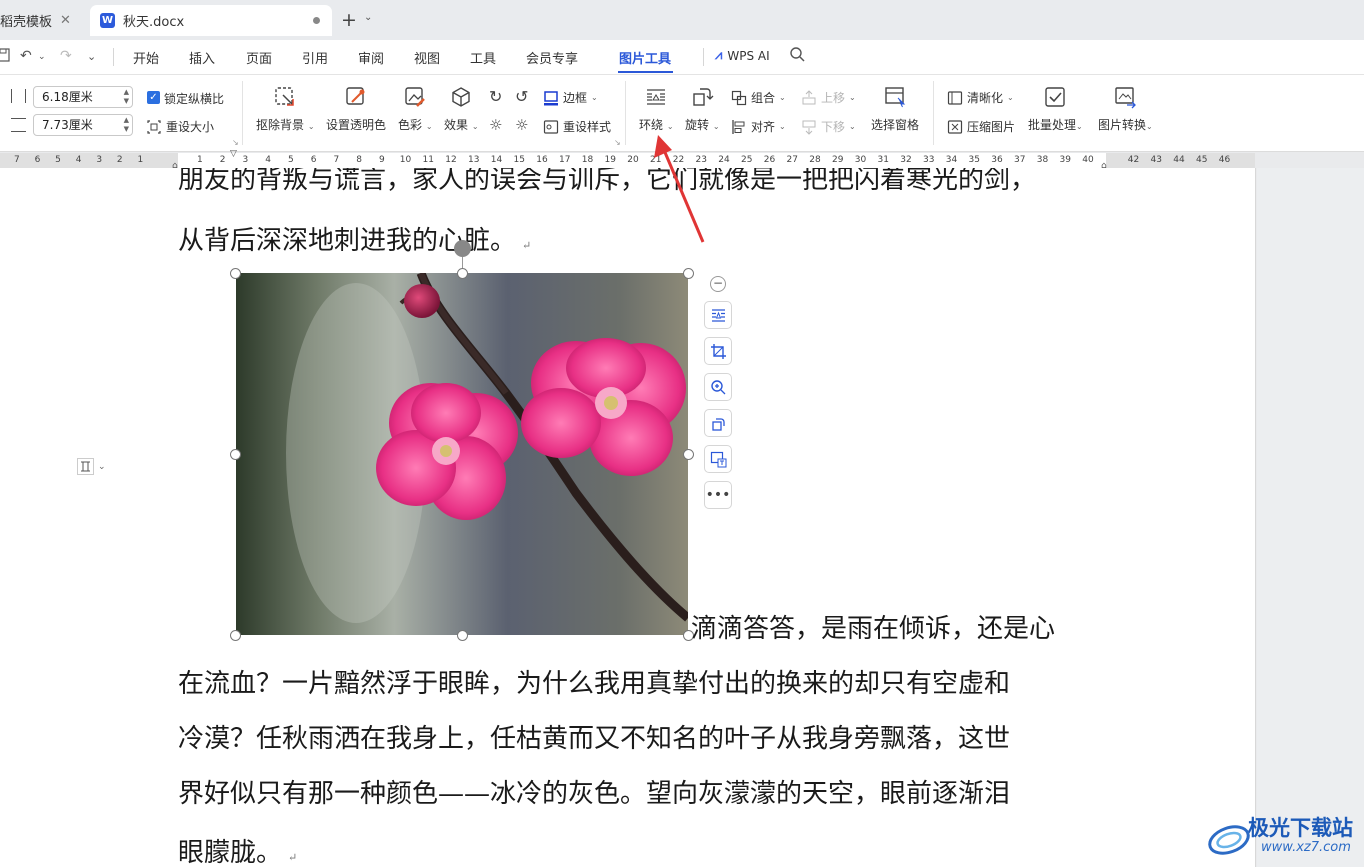 The height and width of the screenshot is (867, 1364). I want to click on selected-picture, so click(462, 454).